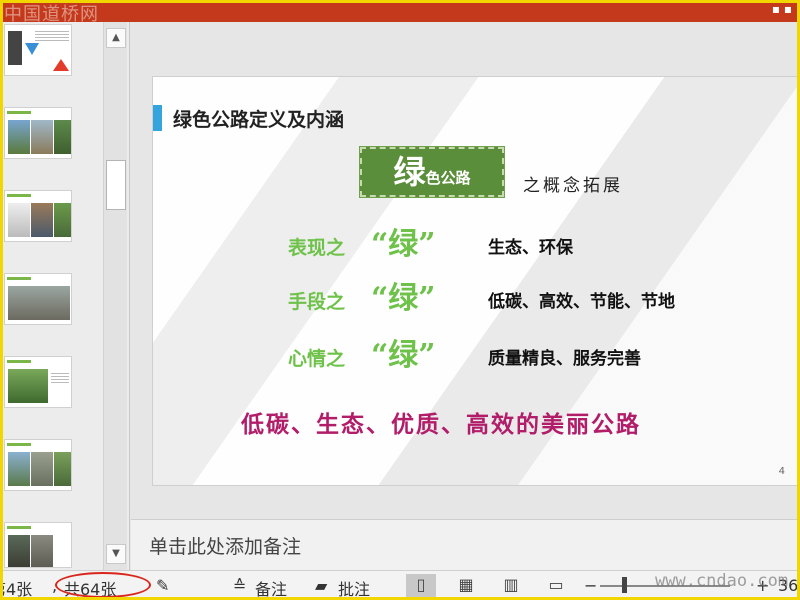 The height and width of the screenshot is (600, 800). What do you see at coordinates (316, 300) in the screenshot?
I see `row-label: 手段之` at bounding box center [316, 300].